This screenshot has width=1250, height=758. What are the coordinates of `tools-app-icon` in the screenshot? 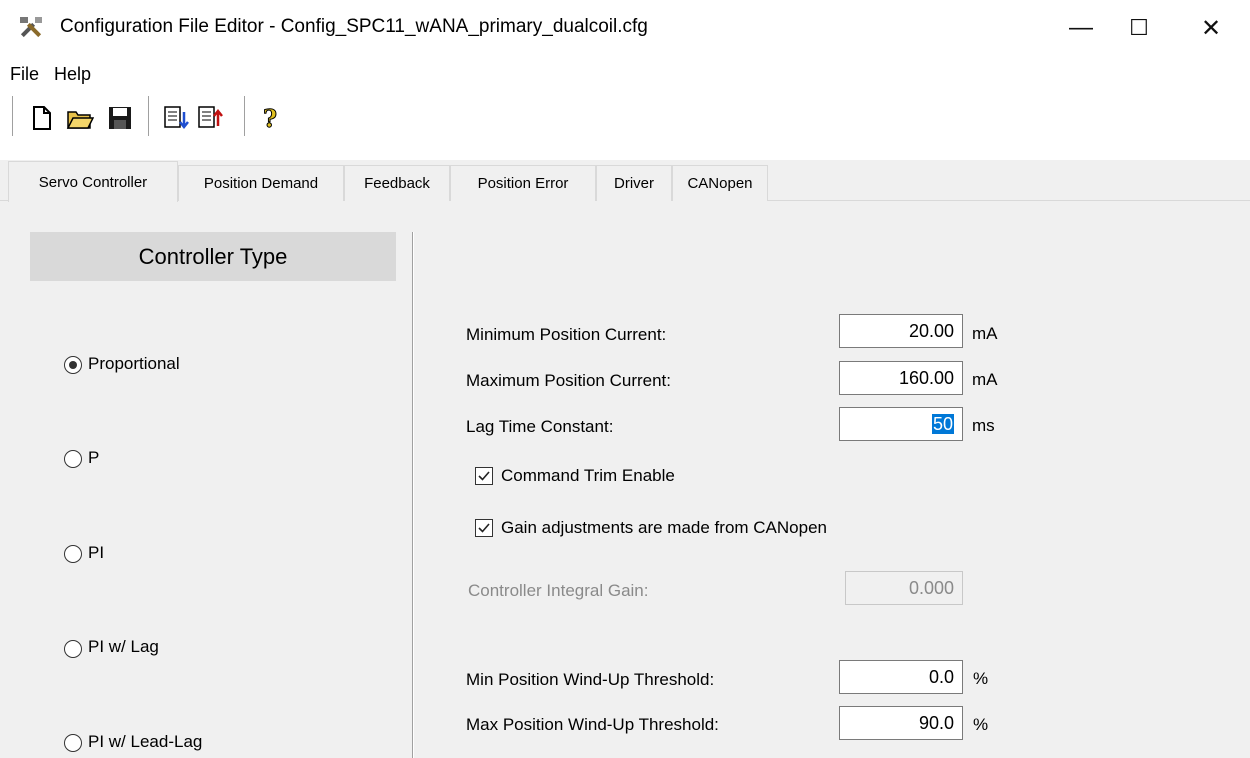 It's located at (31, 27).